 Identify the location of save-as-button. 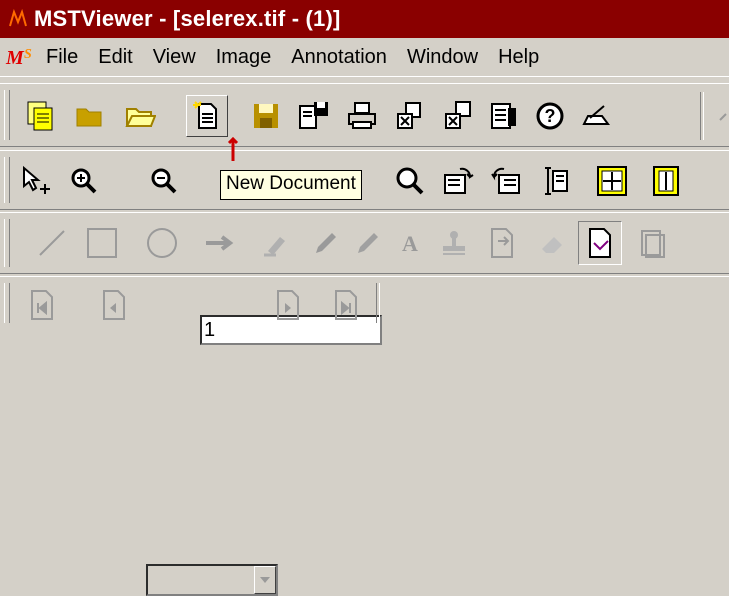
(314, 116).